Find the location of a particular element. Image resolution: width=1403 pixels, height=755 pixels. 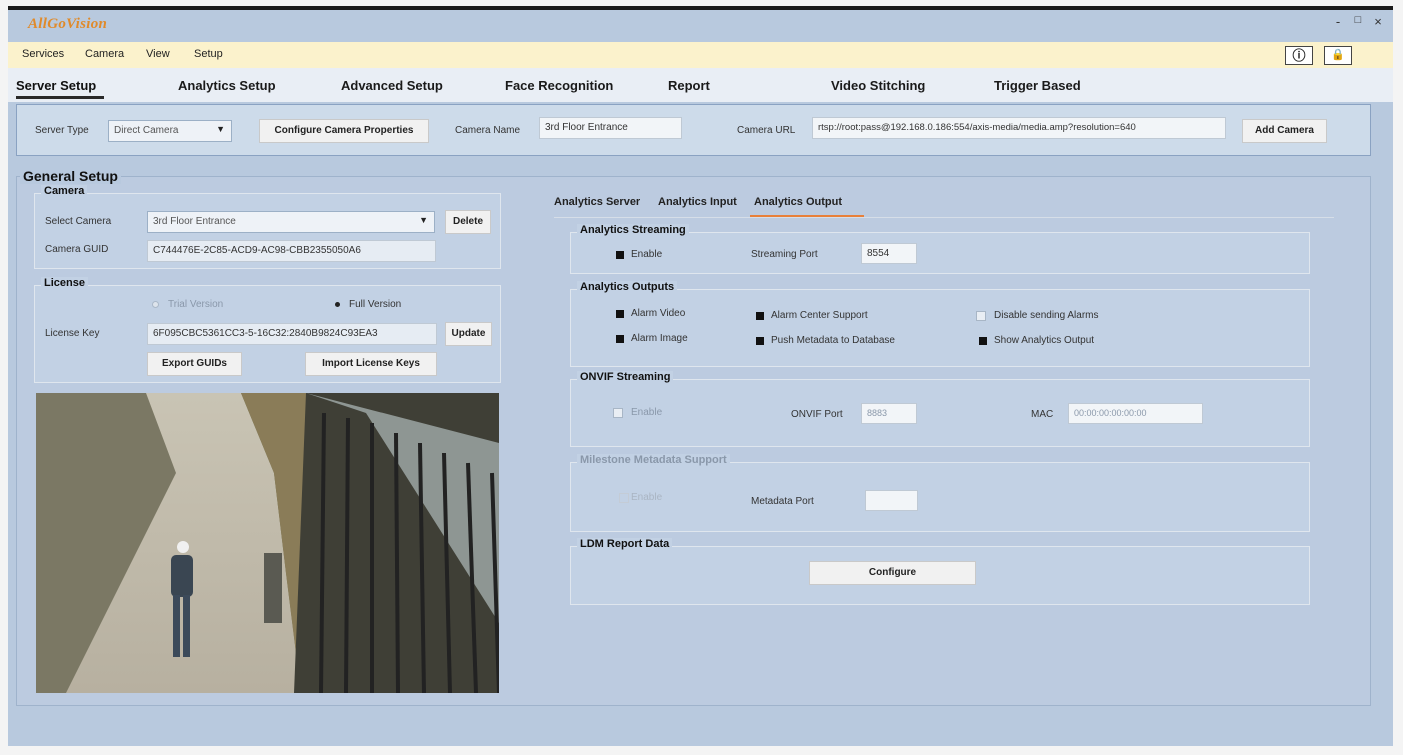

mac-label: MAC is located at coordinates (1042, 414).